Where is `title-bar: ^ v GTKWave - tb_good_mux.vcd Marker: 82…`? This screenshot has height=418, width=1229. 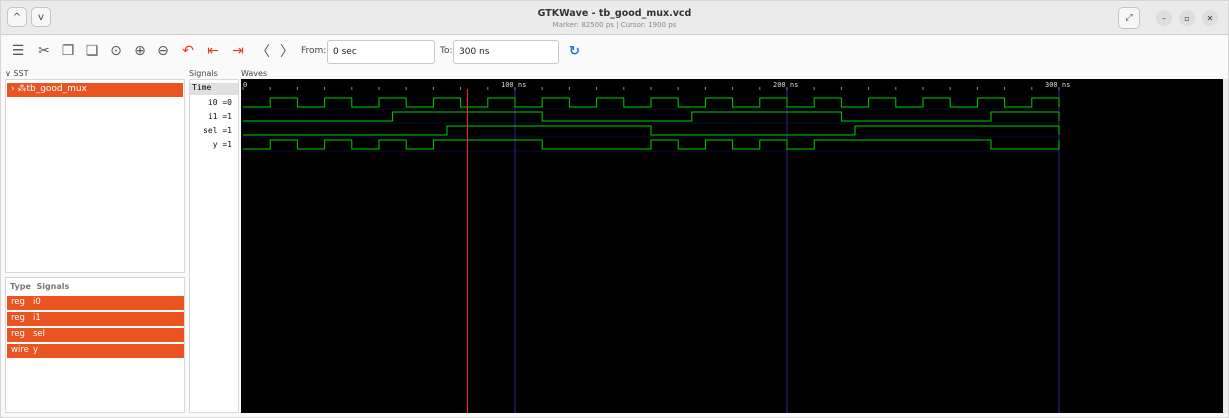 title-bar: ^ v GTKWave - tb_good_mux.vcd Marker: 82… is located at coordinates (614, 18).